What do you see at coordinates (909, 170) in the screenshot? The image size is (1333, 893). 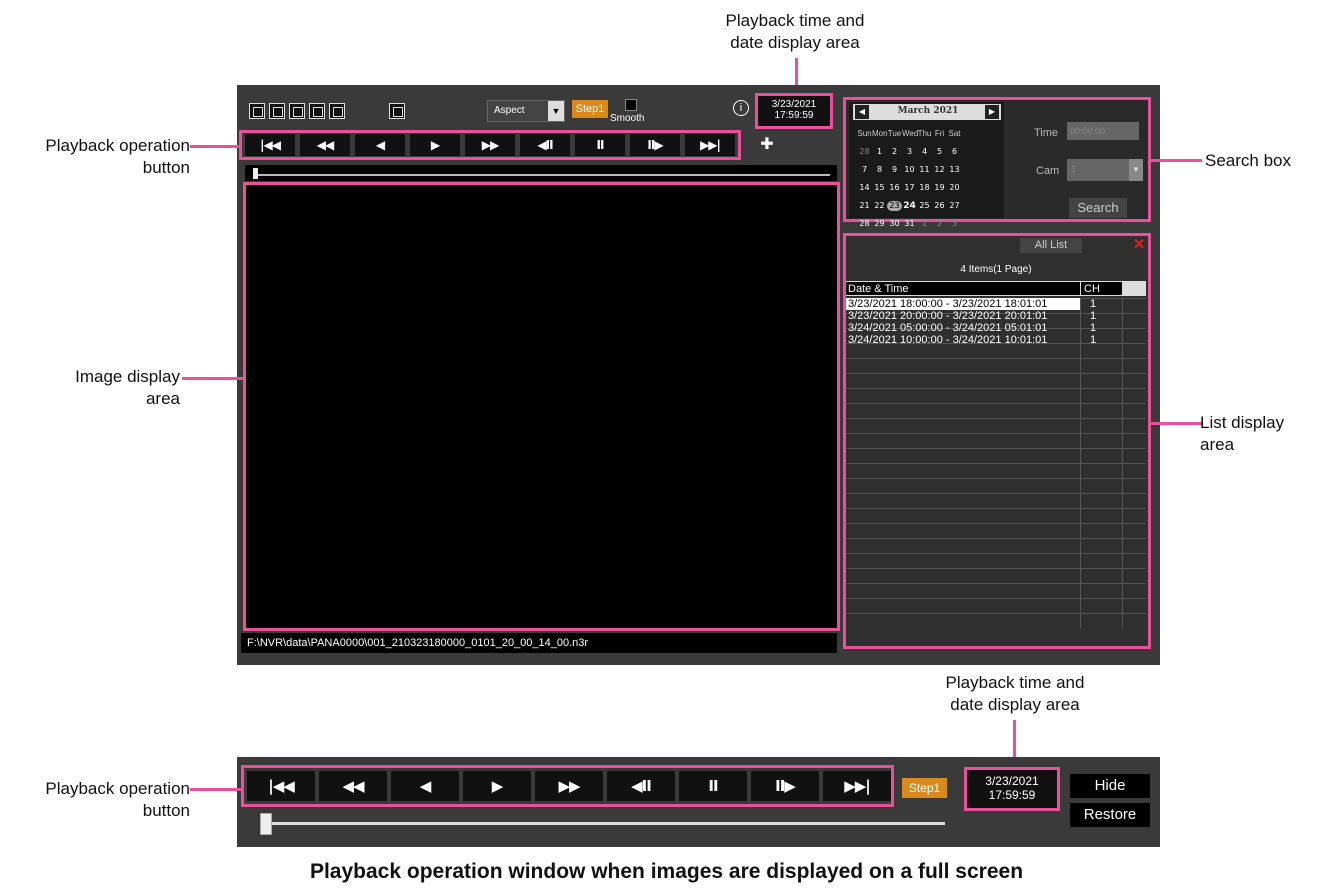 I see `calendar-day: 10` at bounding box center [909, 170].